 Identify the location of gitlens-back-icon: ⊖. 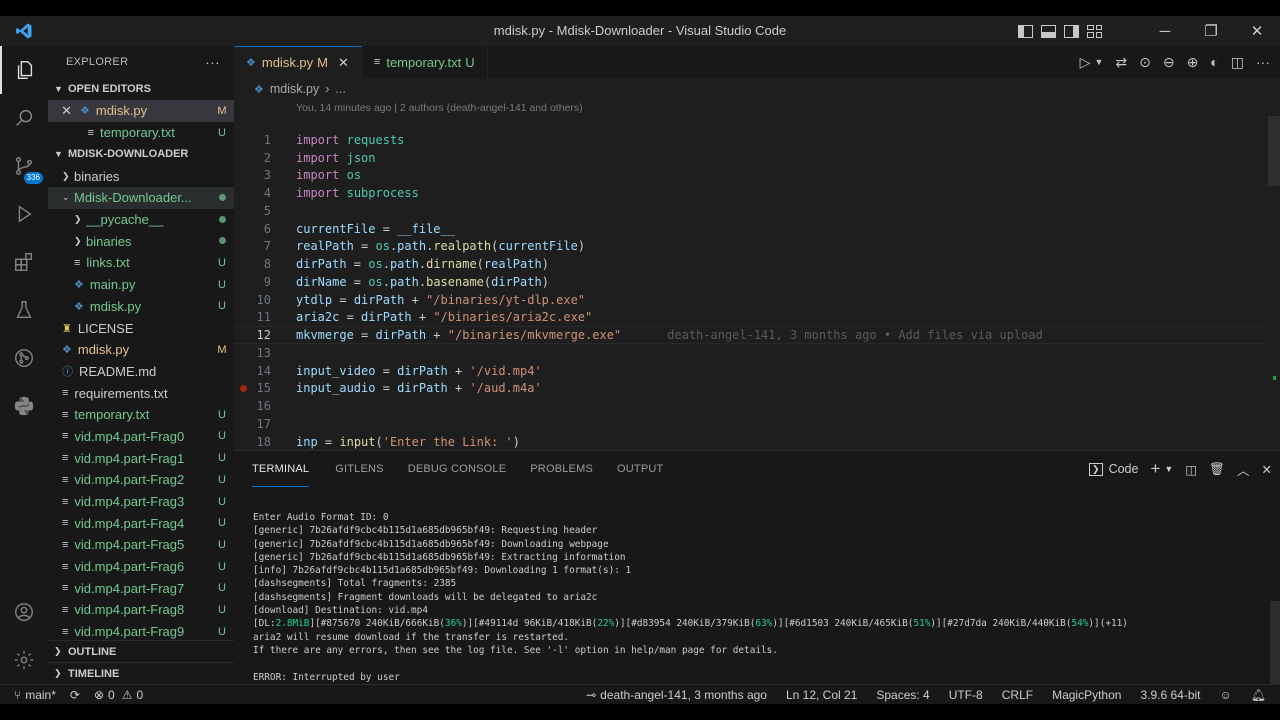
(1169, 62).